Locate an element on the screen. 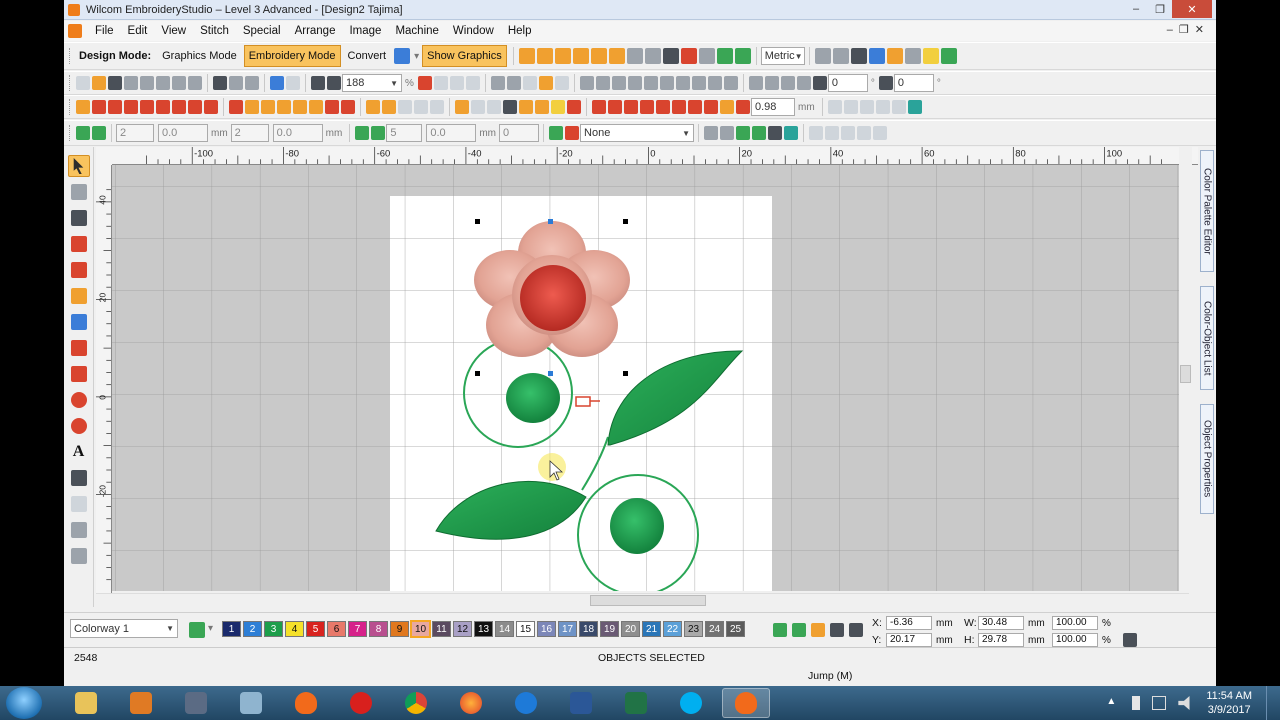 The width and height of the screenshot is (1280, 720). color-9-icon is located at coordinates (727, 107).